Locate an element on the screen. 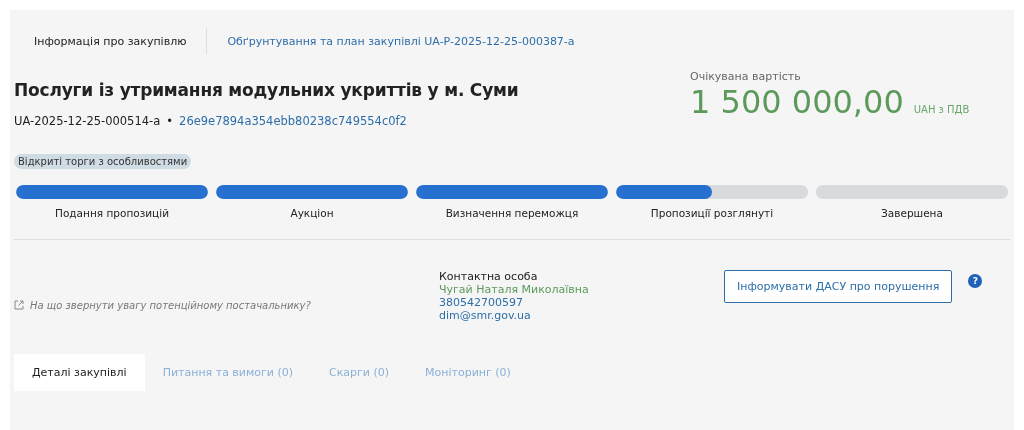 The image size is (1024, 430). nav-link: Обґрунтування та план закупівлі UA-P-2025-12-25-000387-a is located at coordinates (401, 41).